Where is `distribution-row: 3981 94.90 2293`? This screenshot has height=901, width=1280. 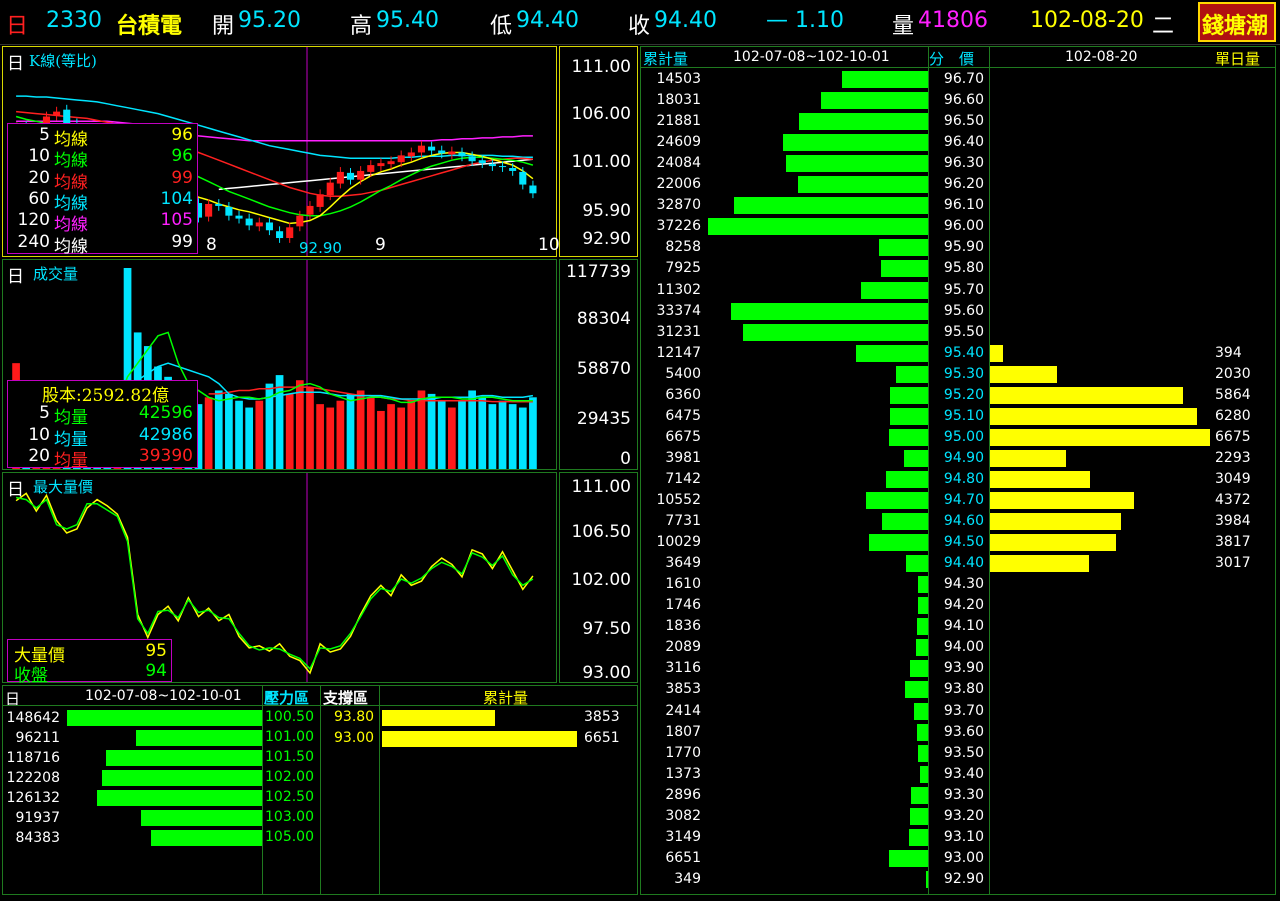
distribution-row: 3981 94.90 2293 is located at coordinates (958, 458).